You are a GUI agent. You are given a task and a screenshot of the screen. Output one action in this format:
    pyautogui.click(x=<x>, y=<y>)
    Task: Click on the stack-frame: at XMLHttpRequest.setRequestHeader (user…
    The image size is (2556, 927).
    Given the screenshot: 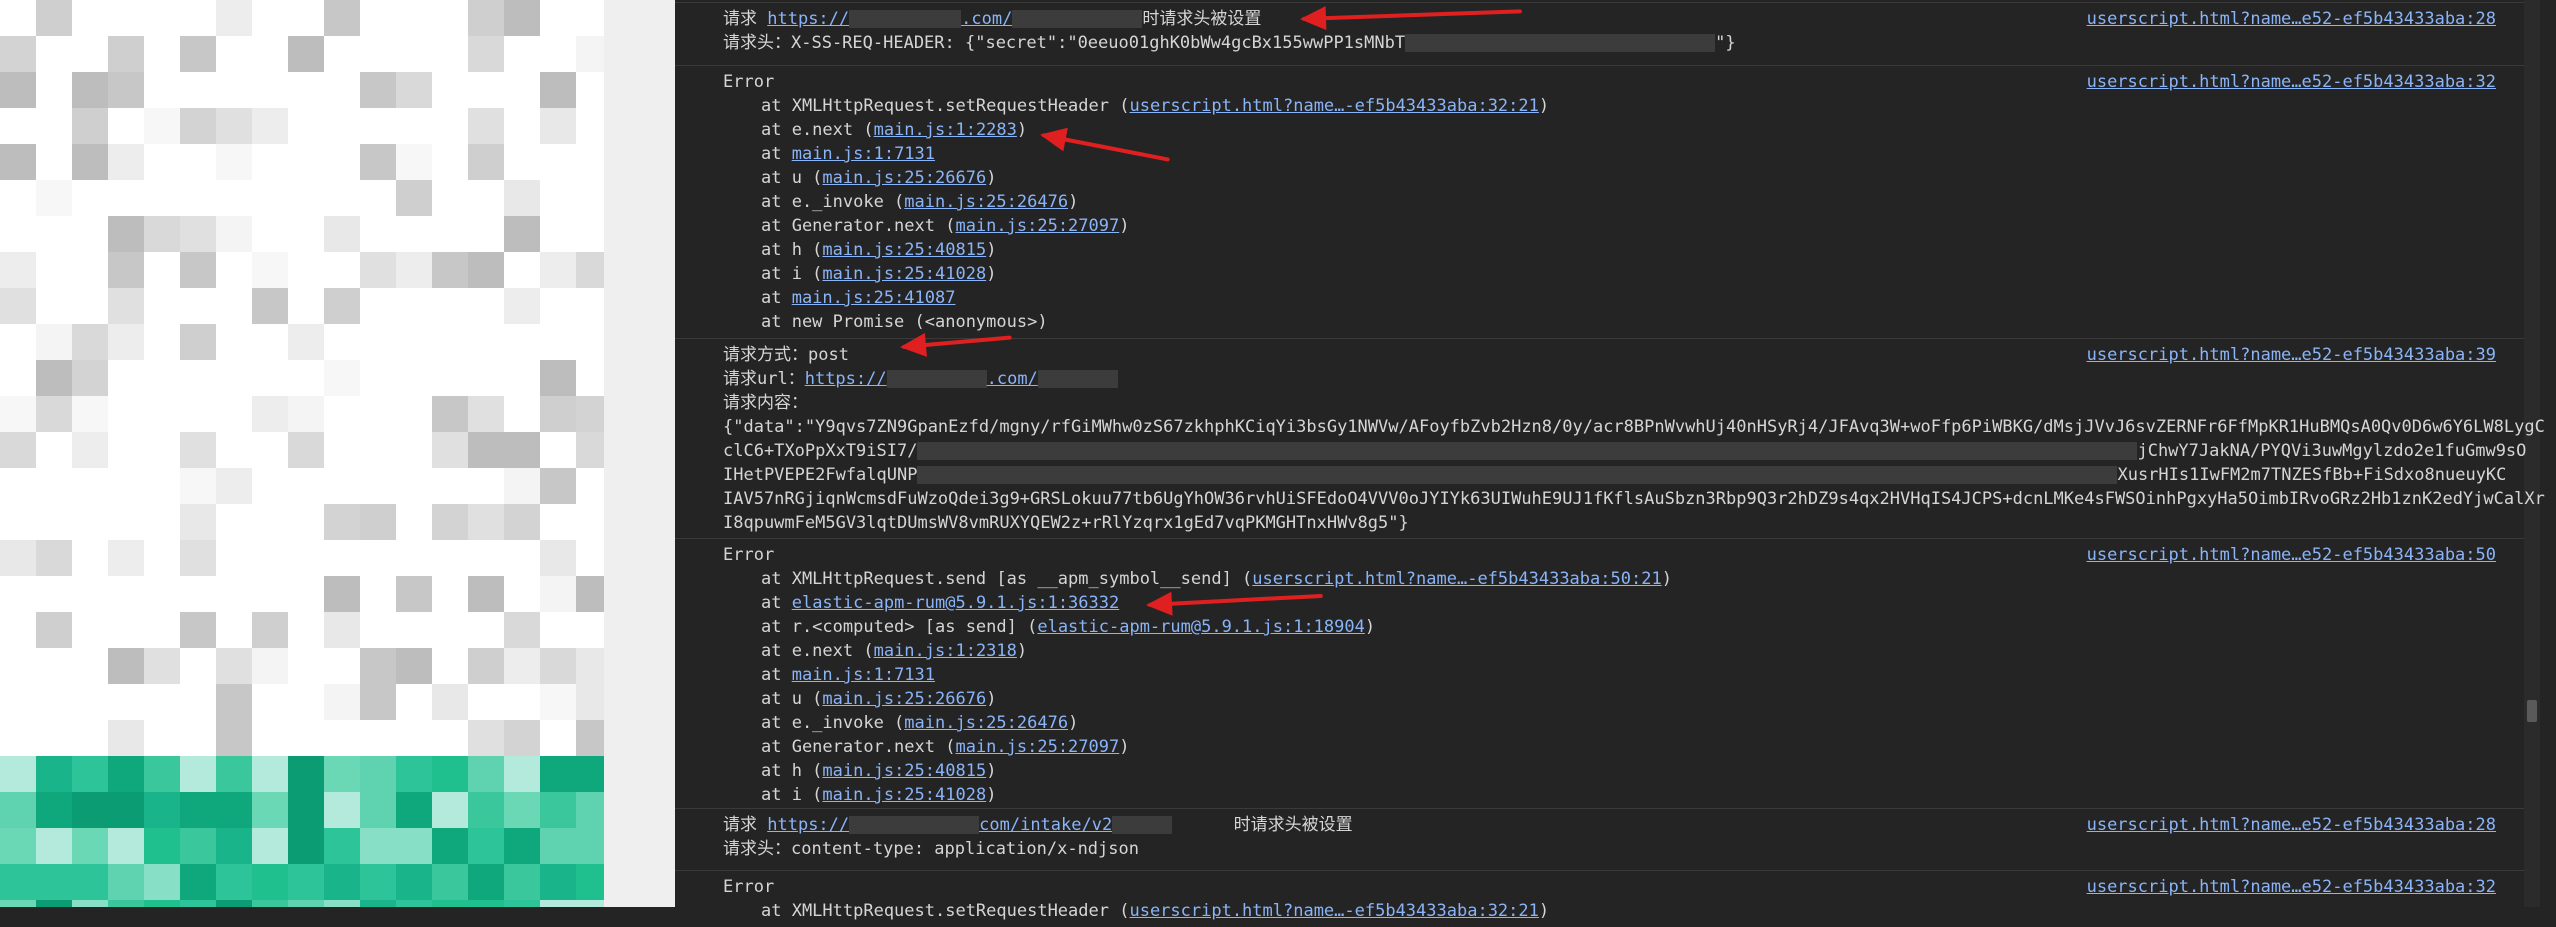 What is the action you would take?
    pyautogui.click(x=1155, y=911)
    